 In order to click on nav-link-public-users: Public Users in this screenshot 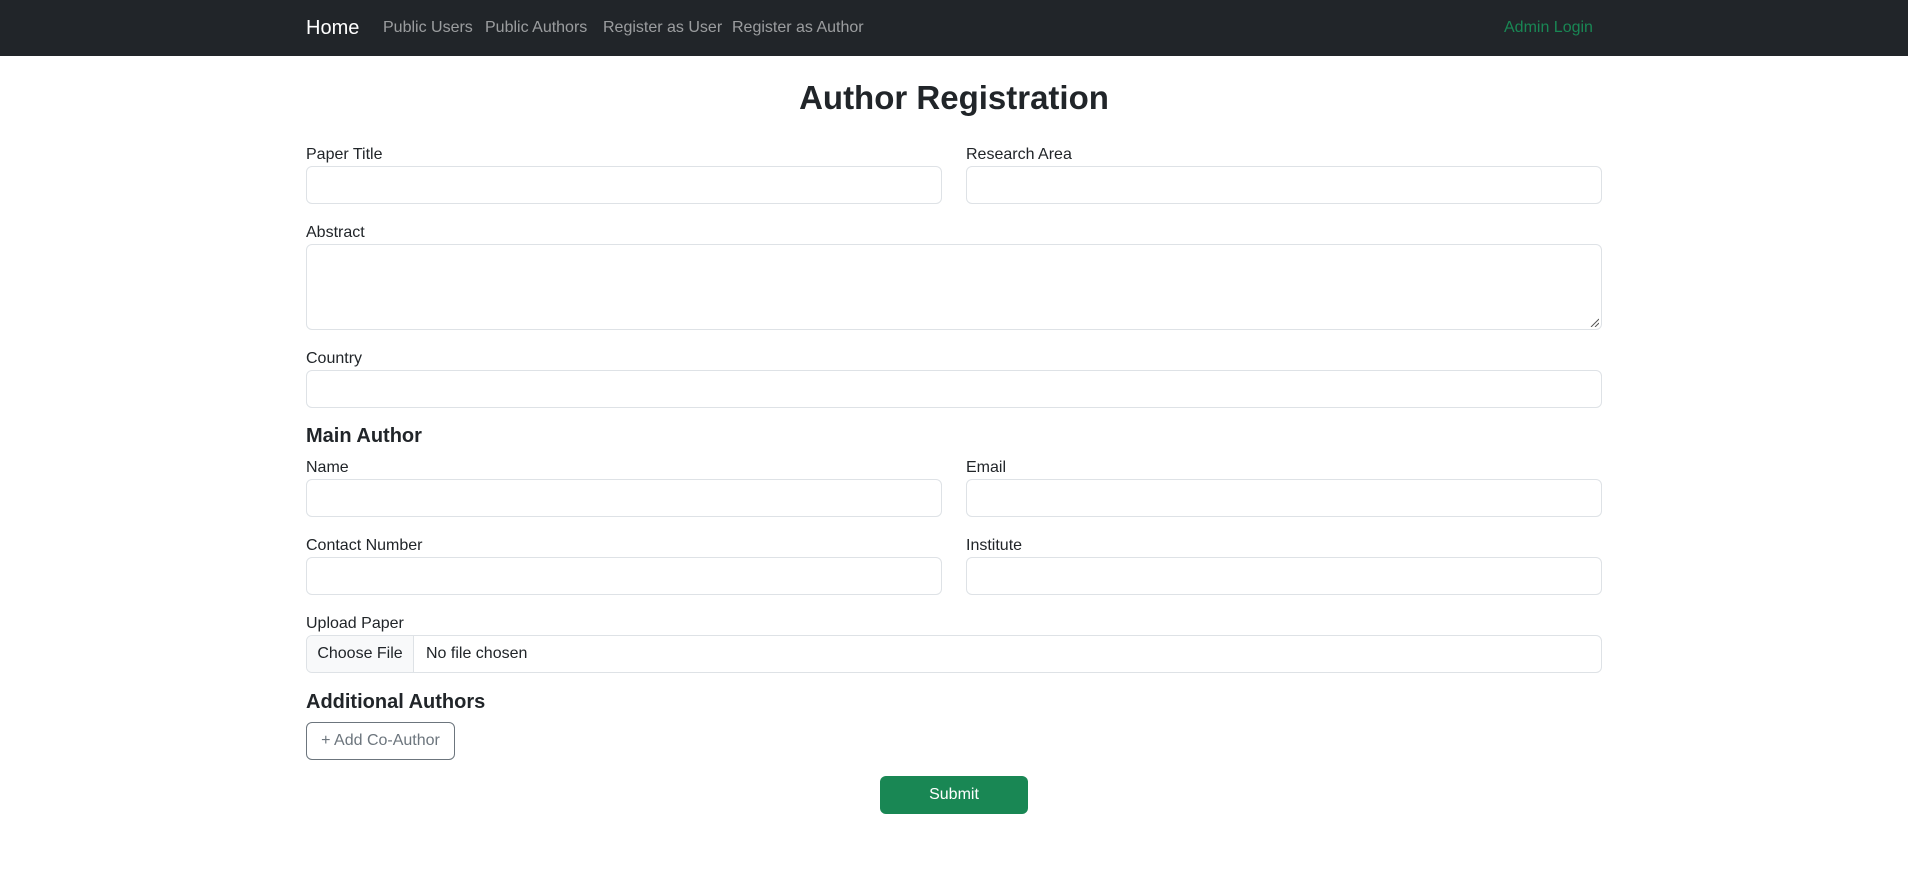, I will do `click(428, 28)`.